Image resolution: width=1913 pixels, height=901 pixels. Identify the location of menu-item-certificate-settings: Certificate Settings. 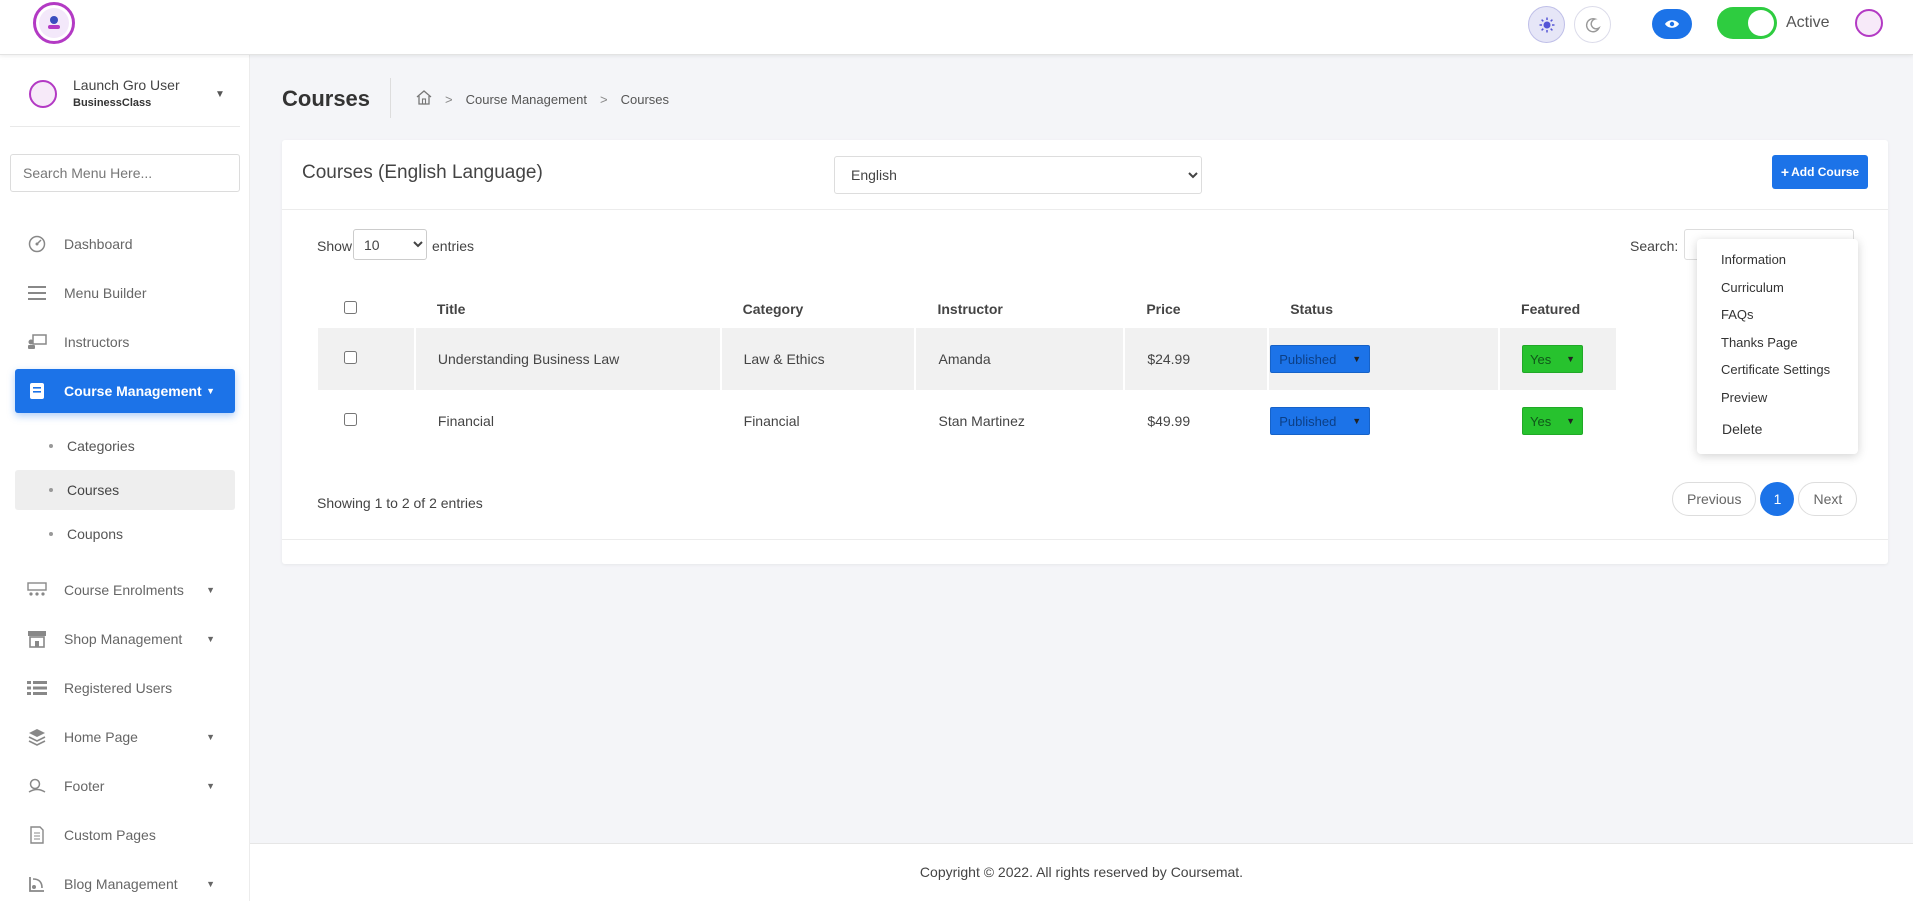
(1775, 369).